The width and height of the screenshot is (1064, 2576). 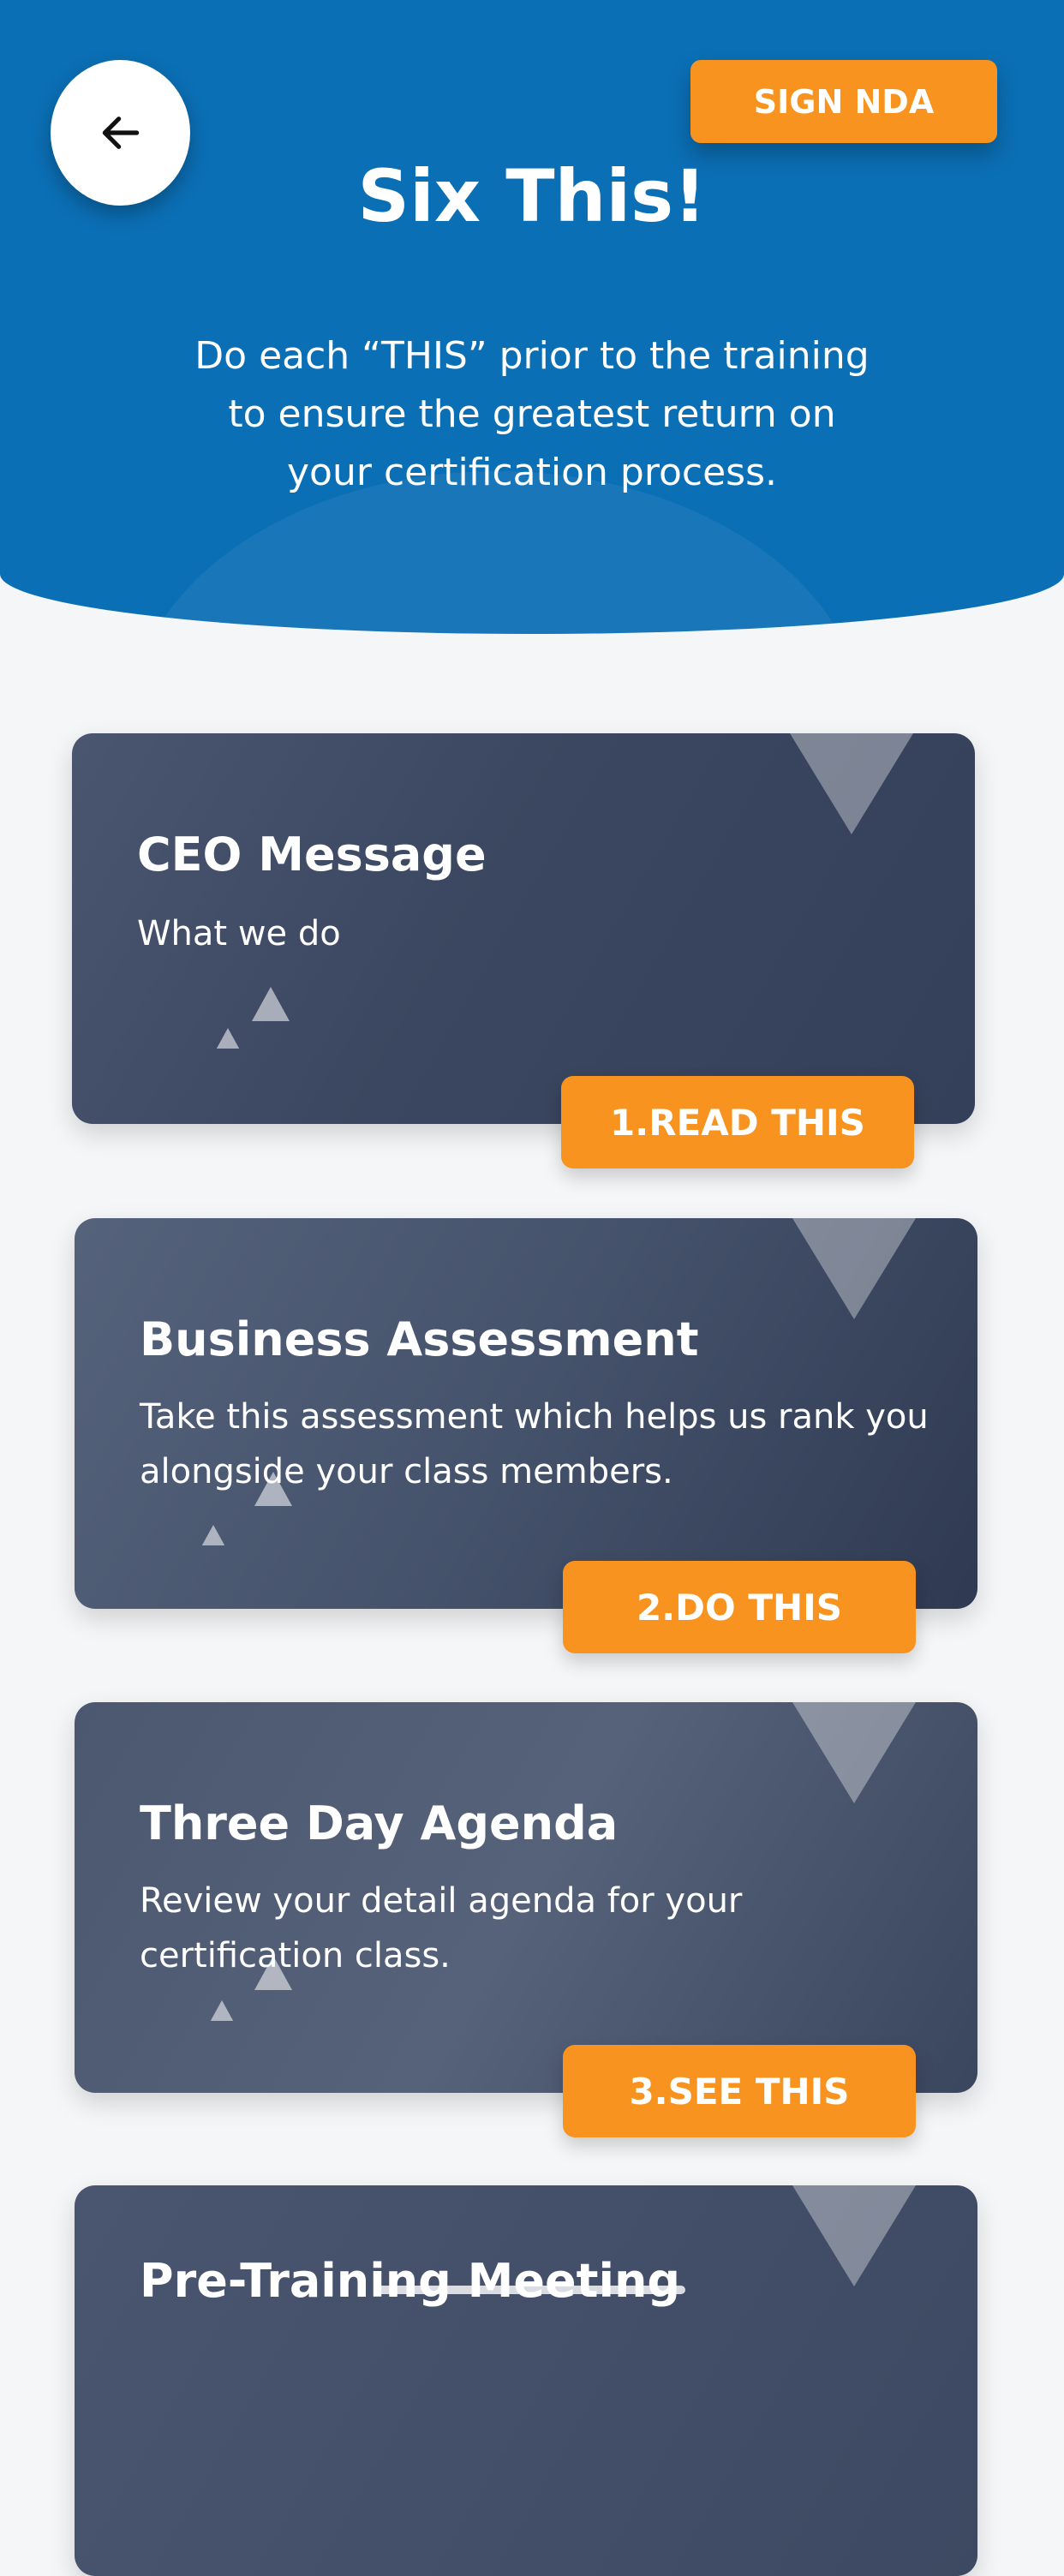 What do you see at coordinates (738, 1122) in the screenshot?
I see `read-this-button: 1.READ THIS` at bounding box center [738, 1122].